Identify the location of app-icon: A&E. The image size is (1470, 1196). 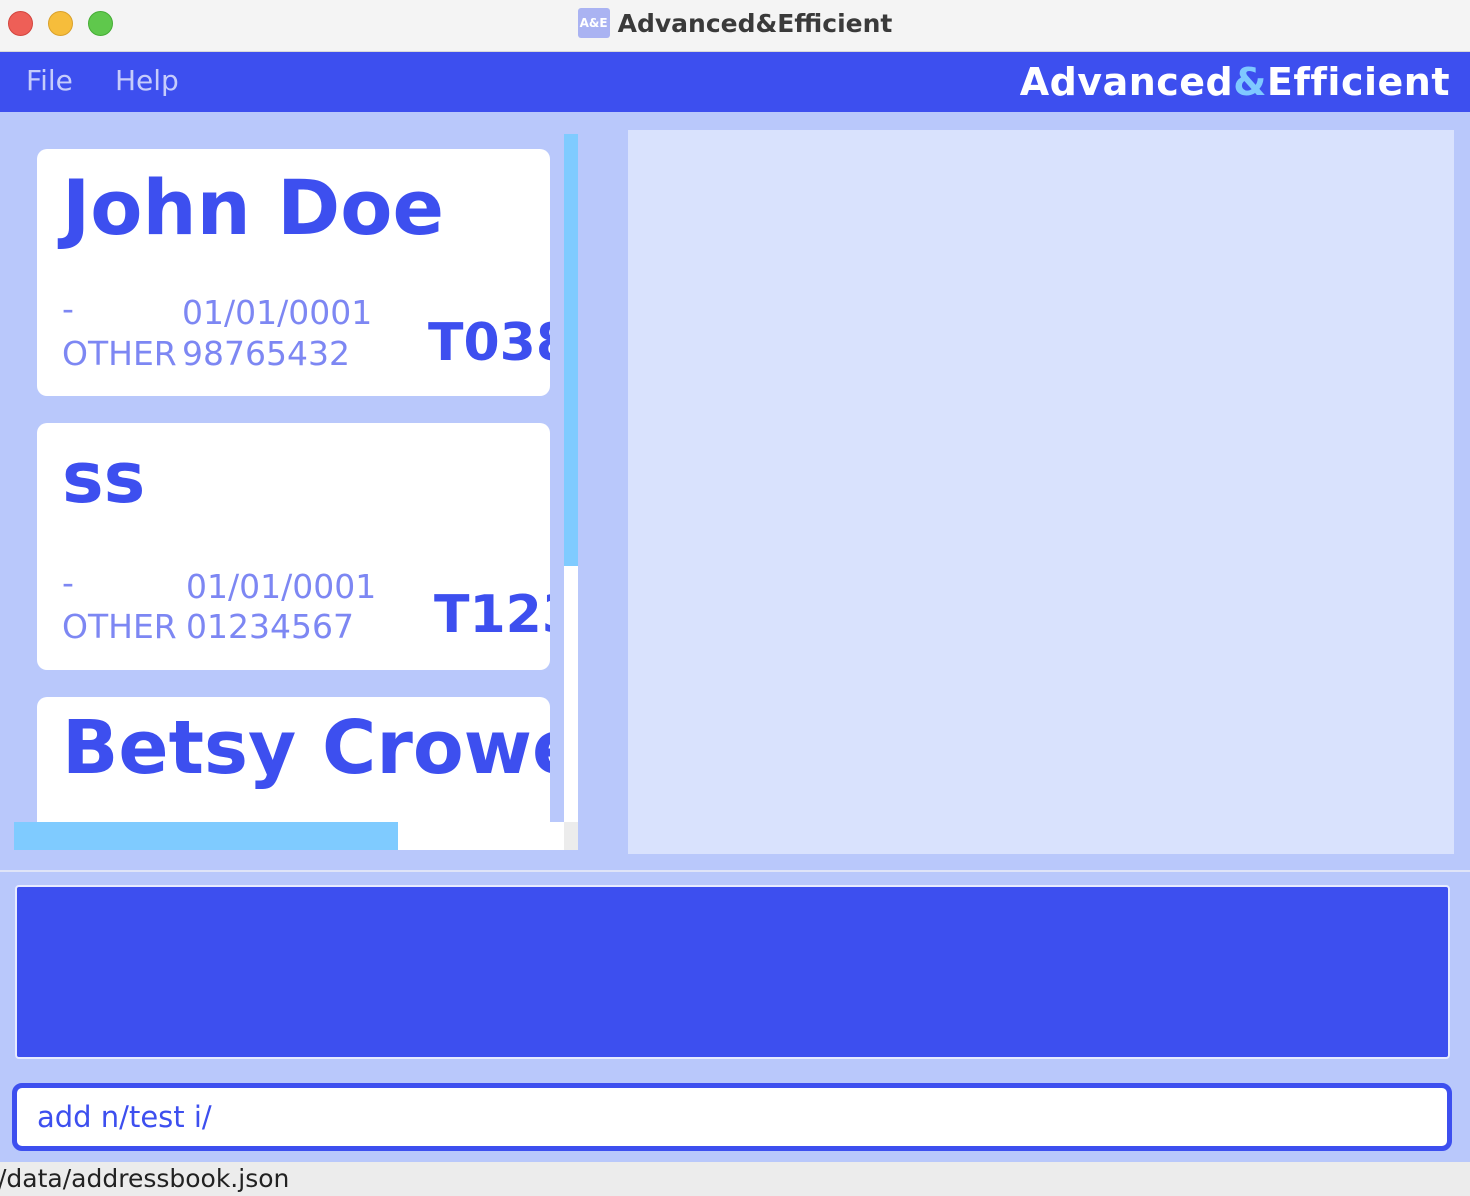
(593, 23).